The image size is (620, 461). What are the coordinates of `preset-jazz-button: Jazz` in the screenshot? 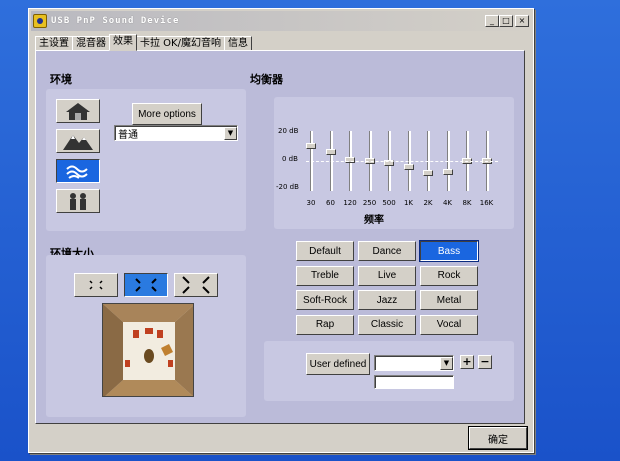 It's located at (387, 300).